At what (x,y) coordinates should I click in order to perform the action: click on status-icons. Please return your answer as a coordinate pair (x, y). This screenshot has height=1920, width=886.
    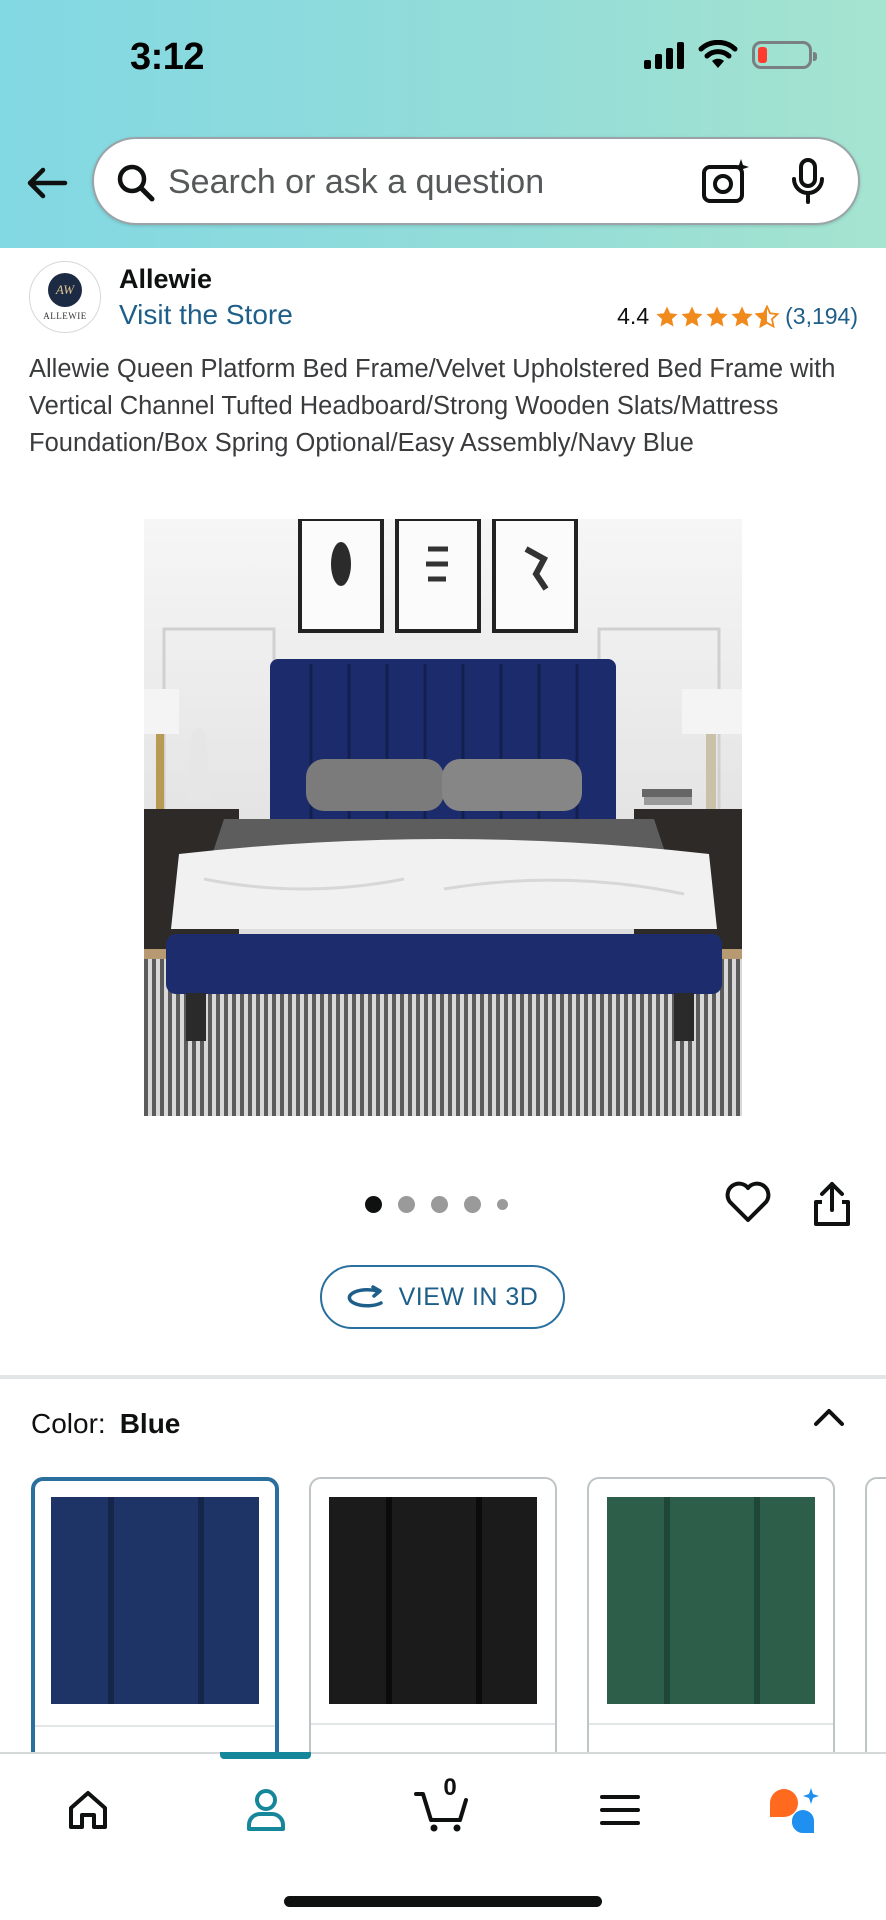
    Looking at the image, I should click on (730, 55).